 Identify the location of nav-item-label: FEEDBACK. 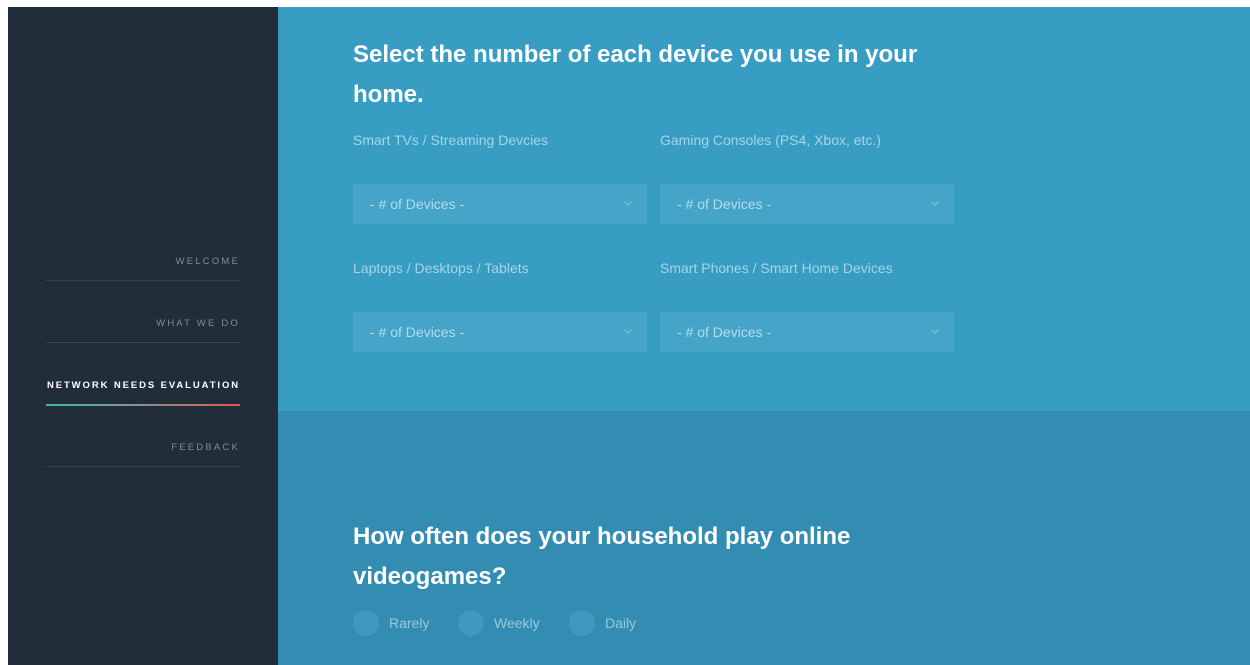
(205, 447).